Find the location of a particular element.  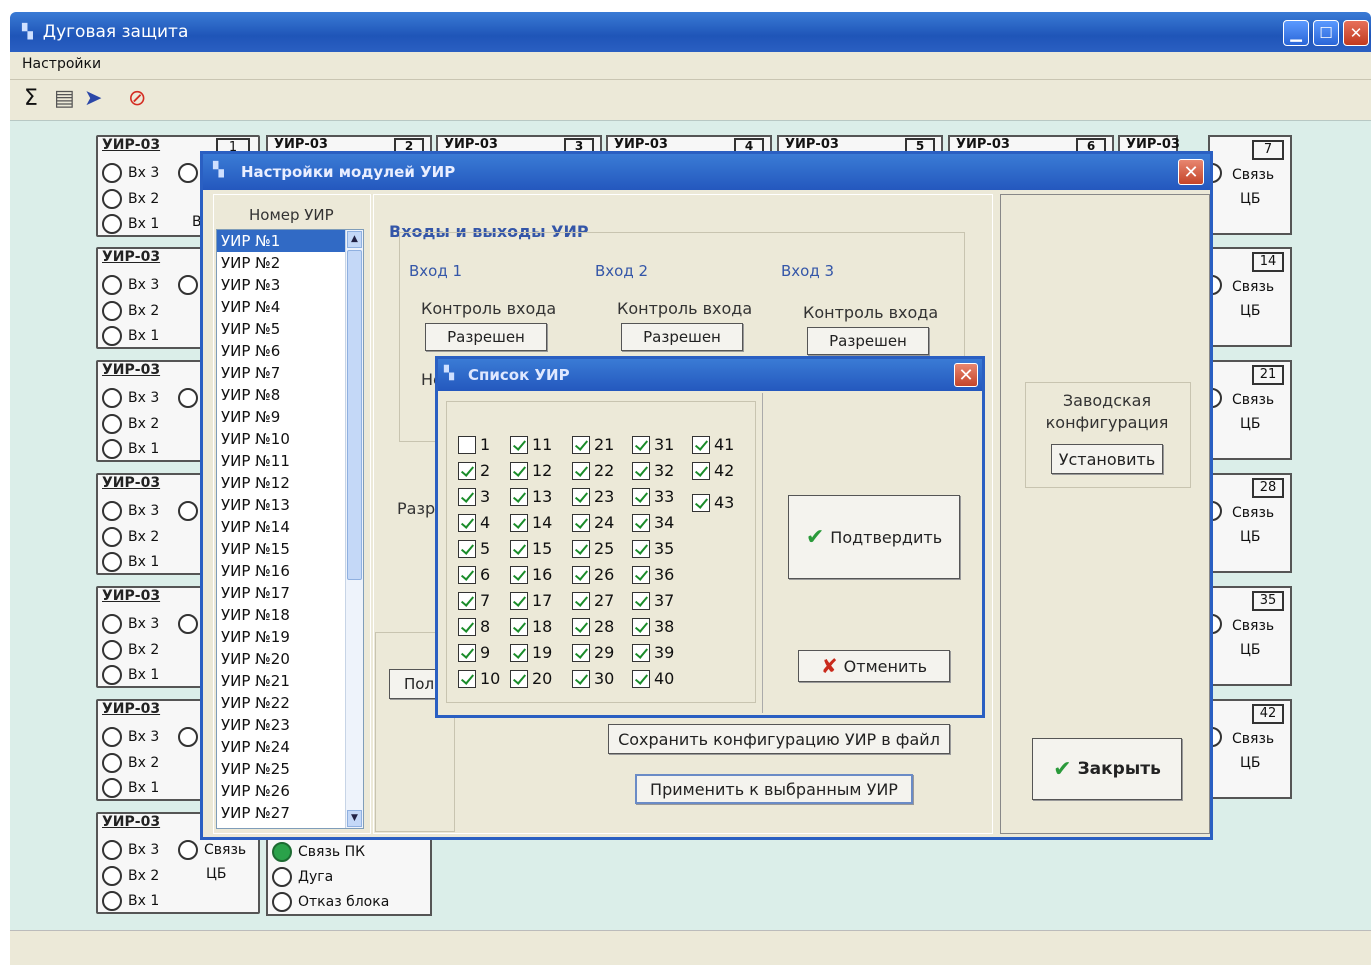

list-item: УИР №15 is located at coordinates (290, 549).